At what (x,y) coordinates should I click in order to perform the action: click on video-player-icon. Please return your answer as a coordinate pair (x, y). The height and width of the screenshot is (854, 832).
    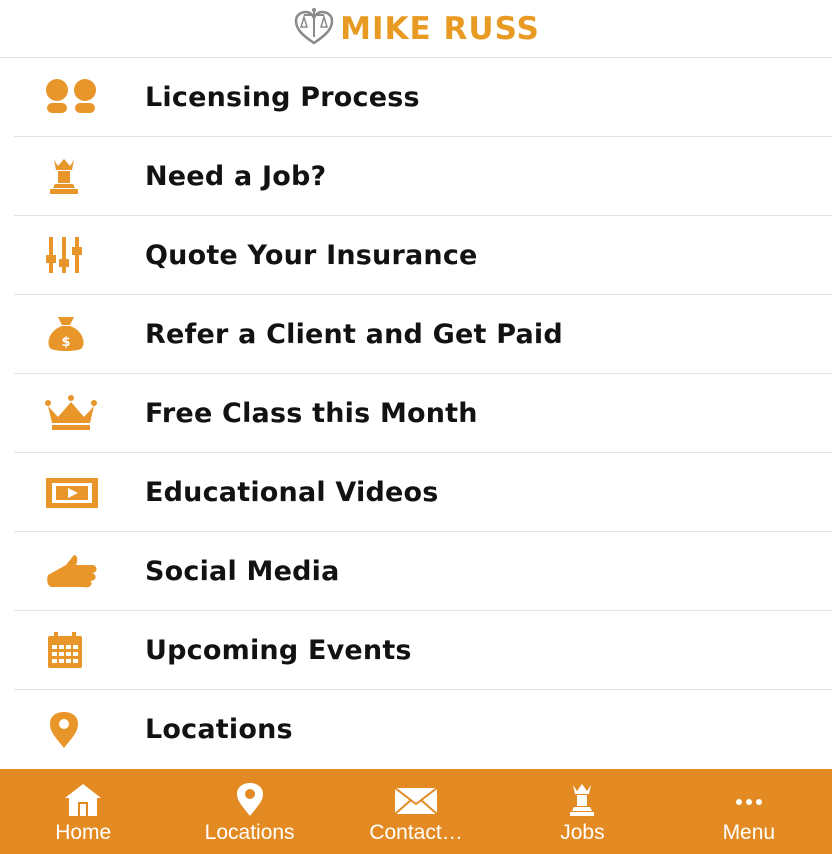
    Looking at the image, I should click on (75, 492).